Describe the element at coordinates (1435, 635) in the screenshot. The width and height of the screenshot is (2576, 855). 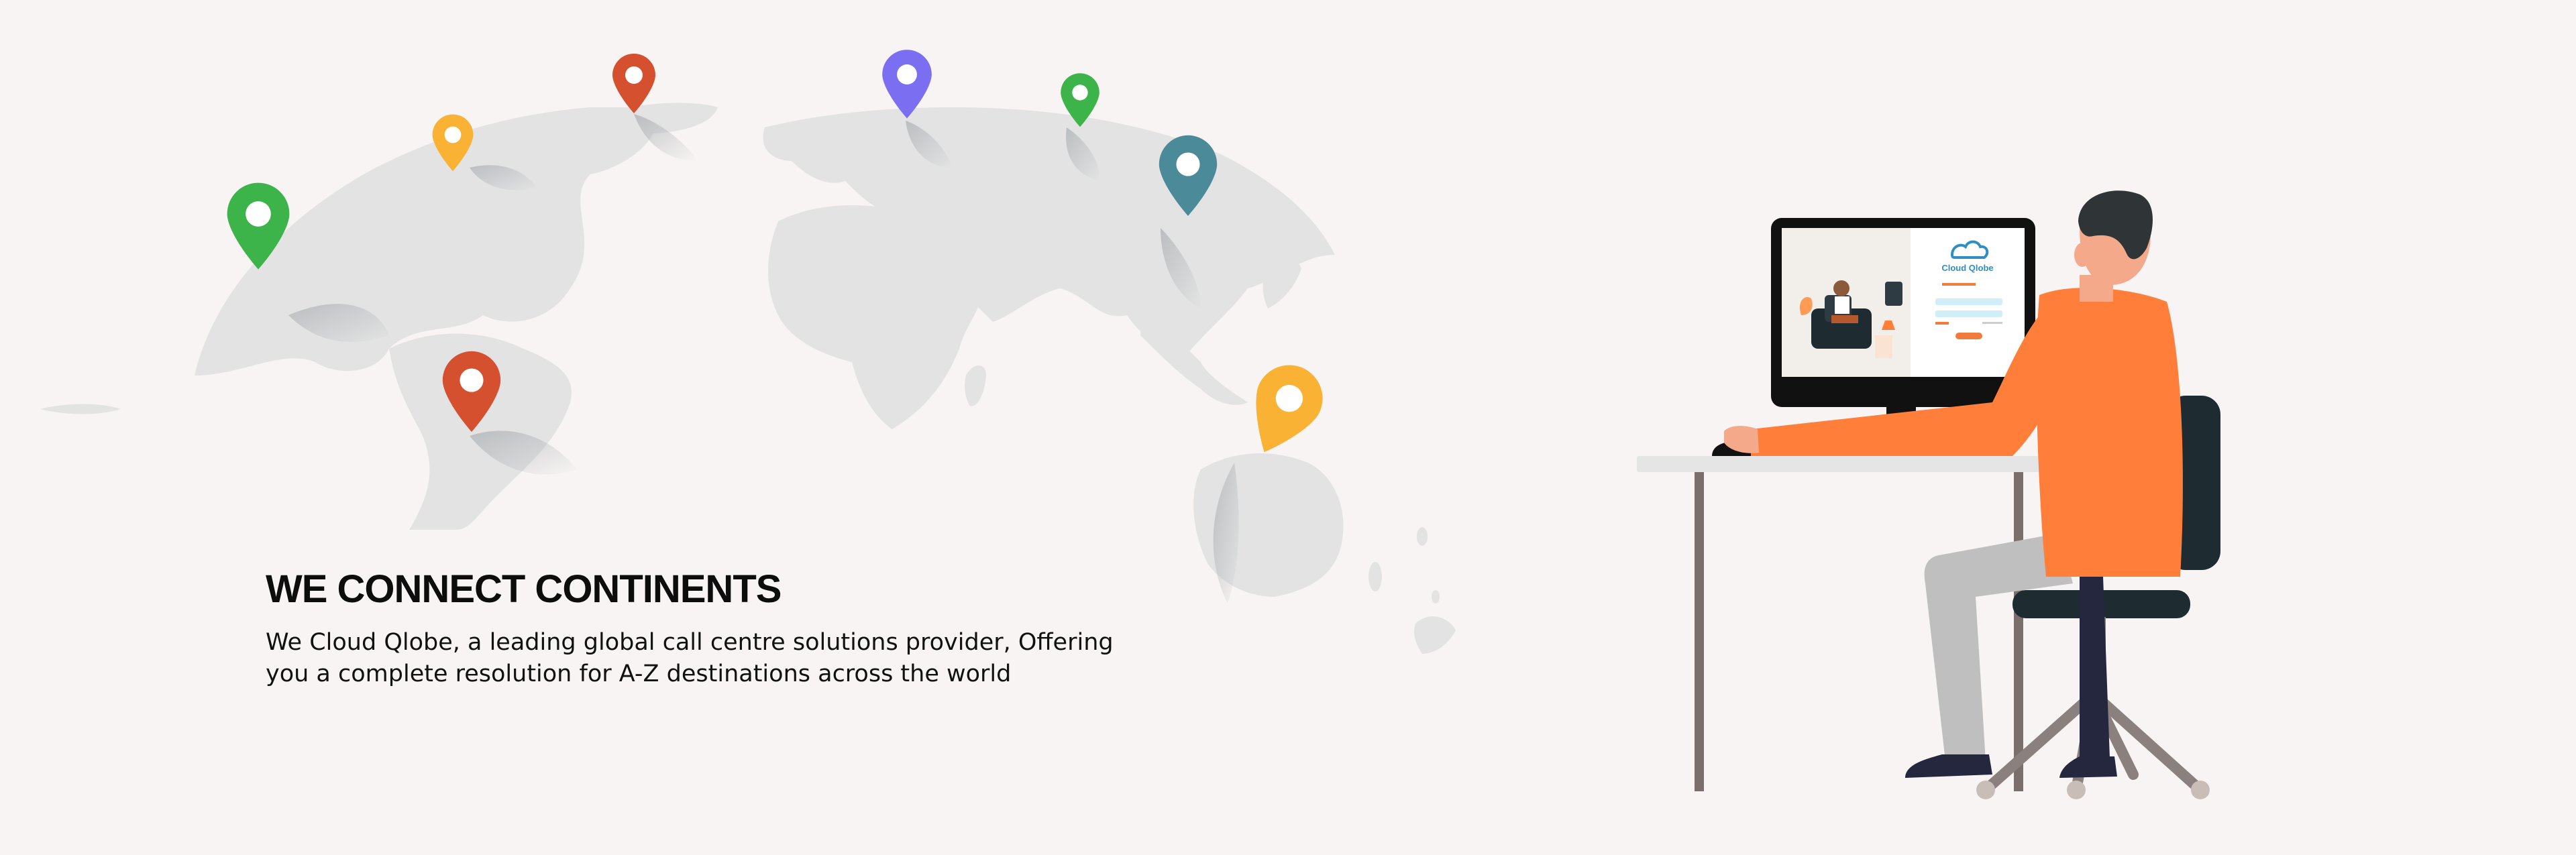
I see `new-zealand` at that location.